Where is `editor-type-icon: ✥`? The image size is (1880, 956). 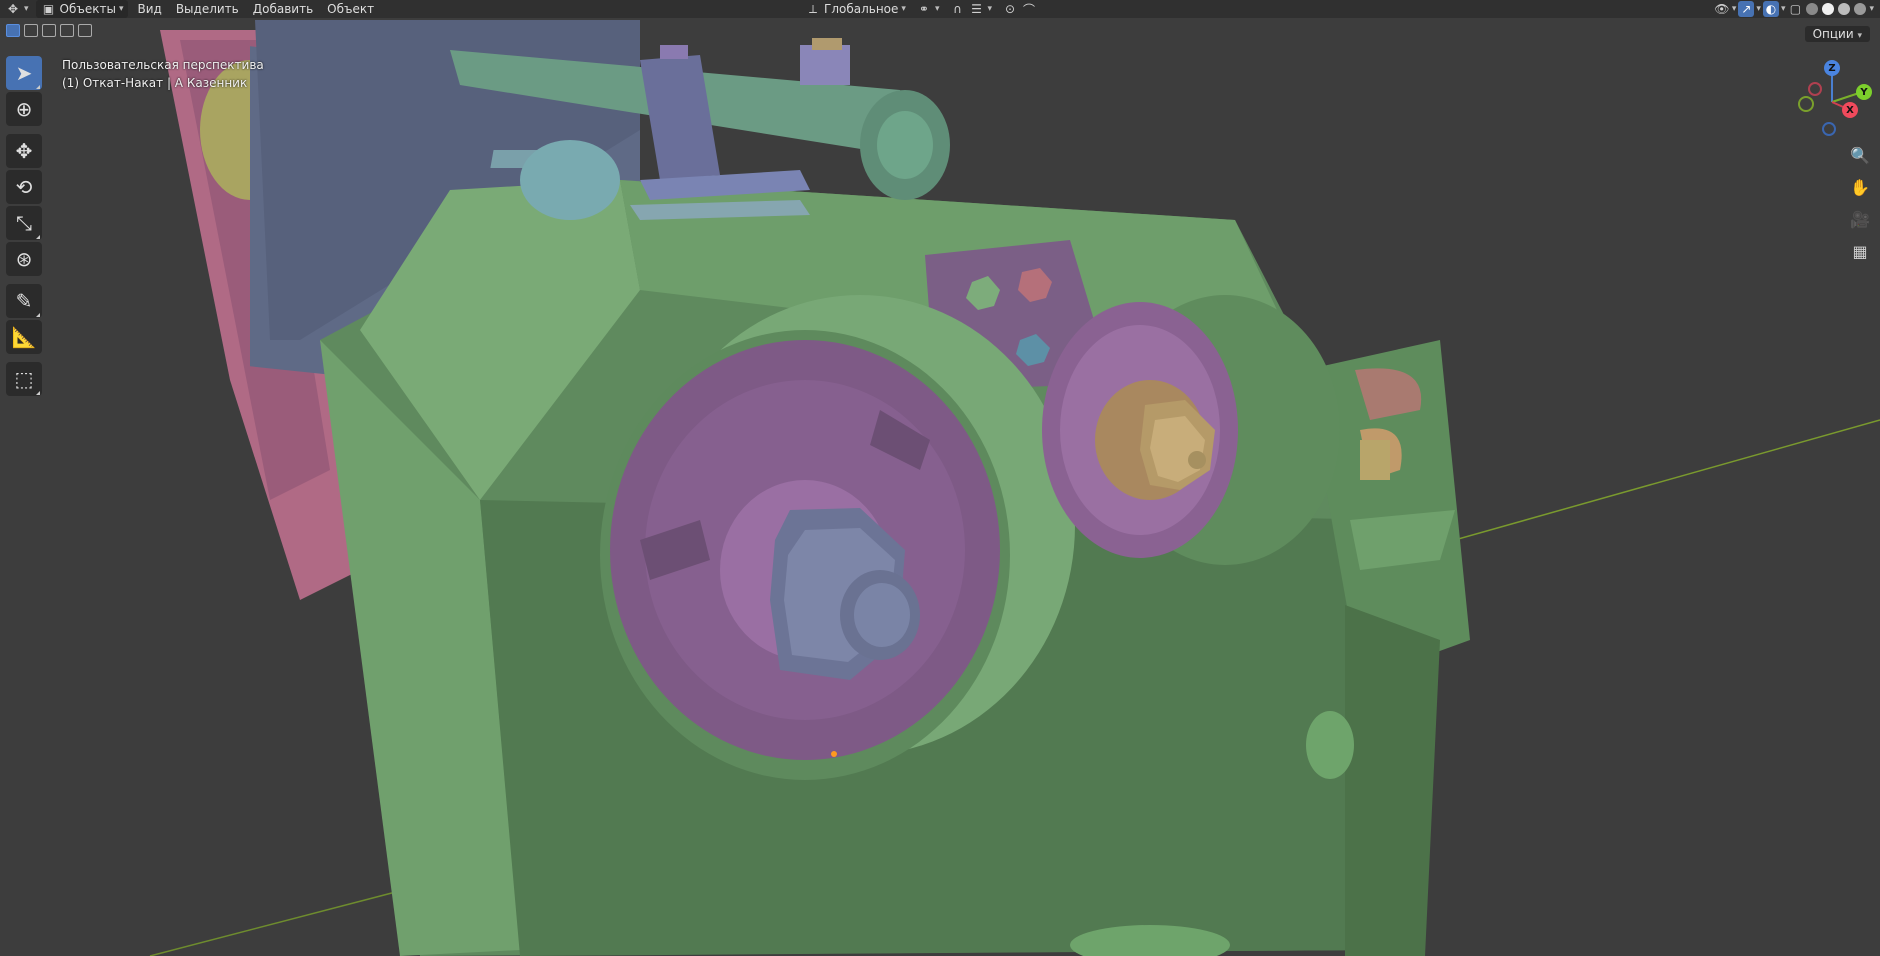
editor-type-icon: ✥ is located at coordinates (13, 9).